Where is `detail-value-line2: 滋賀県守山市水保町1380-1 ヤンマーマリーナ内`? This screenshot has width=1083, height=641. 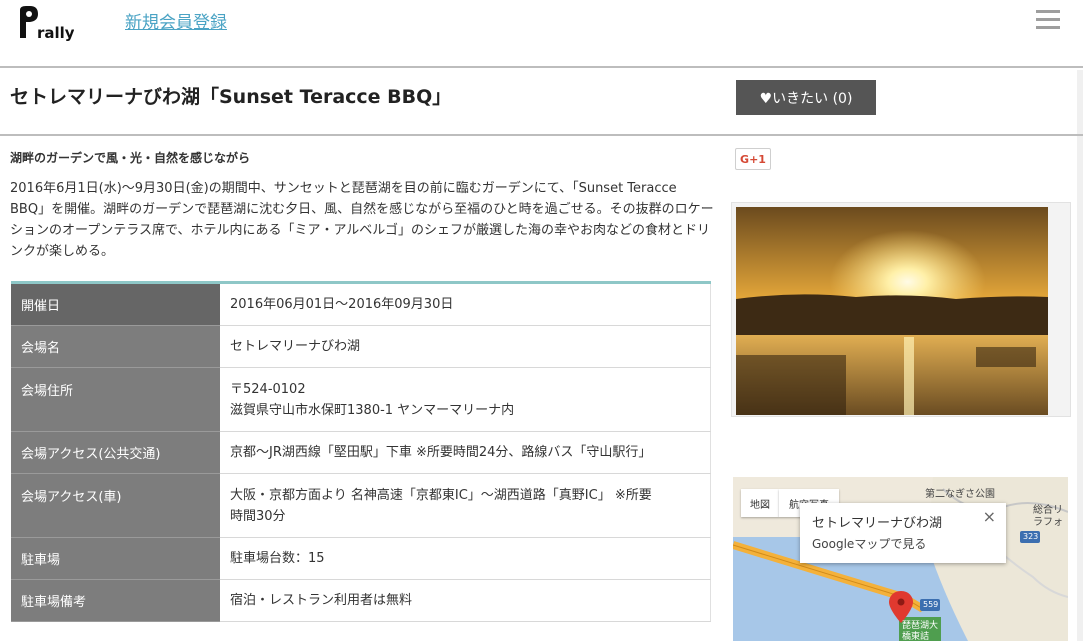 detail-value-line2: 滋賀県守山市水保町1380-1 ヤンマーマリーナ内 is located at coordinates (372, 410).